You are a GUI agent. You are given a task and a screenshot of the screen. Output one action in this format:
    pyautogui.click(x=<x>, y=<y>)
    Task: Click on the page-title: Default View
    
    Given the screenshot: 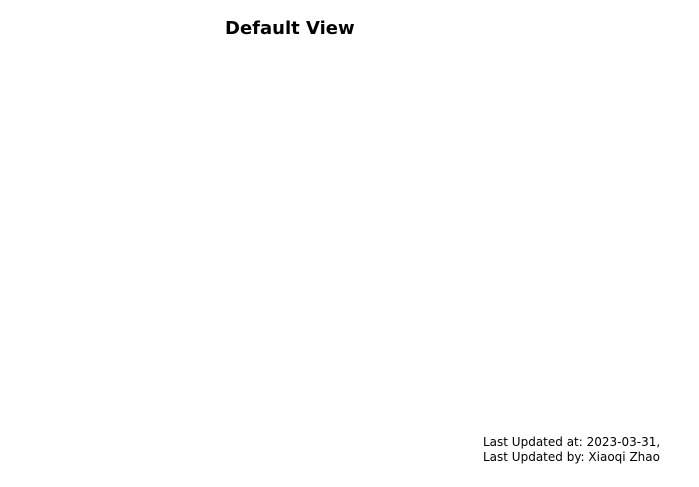 What is the action you would take?
    pyautogui.click(x=290, y=28)
    